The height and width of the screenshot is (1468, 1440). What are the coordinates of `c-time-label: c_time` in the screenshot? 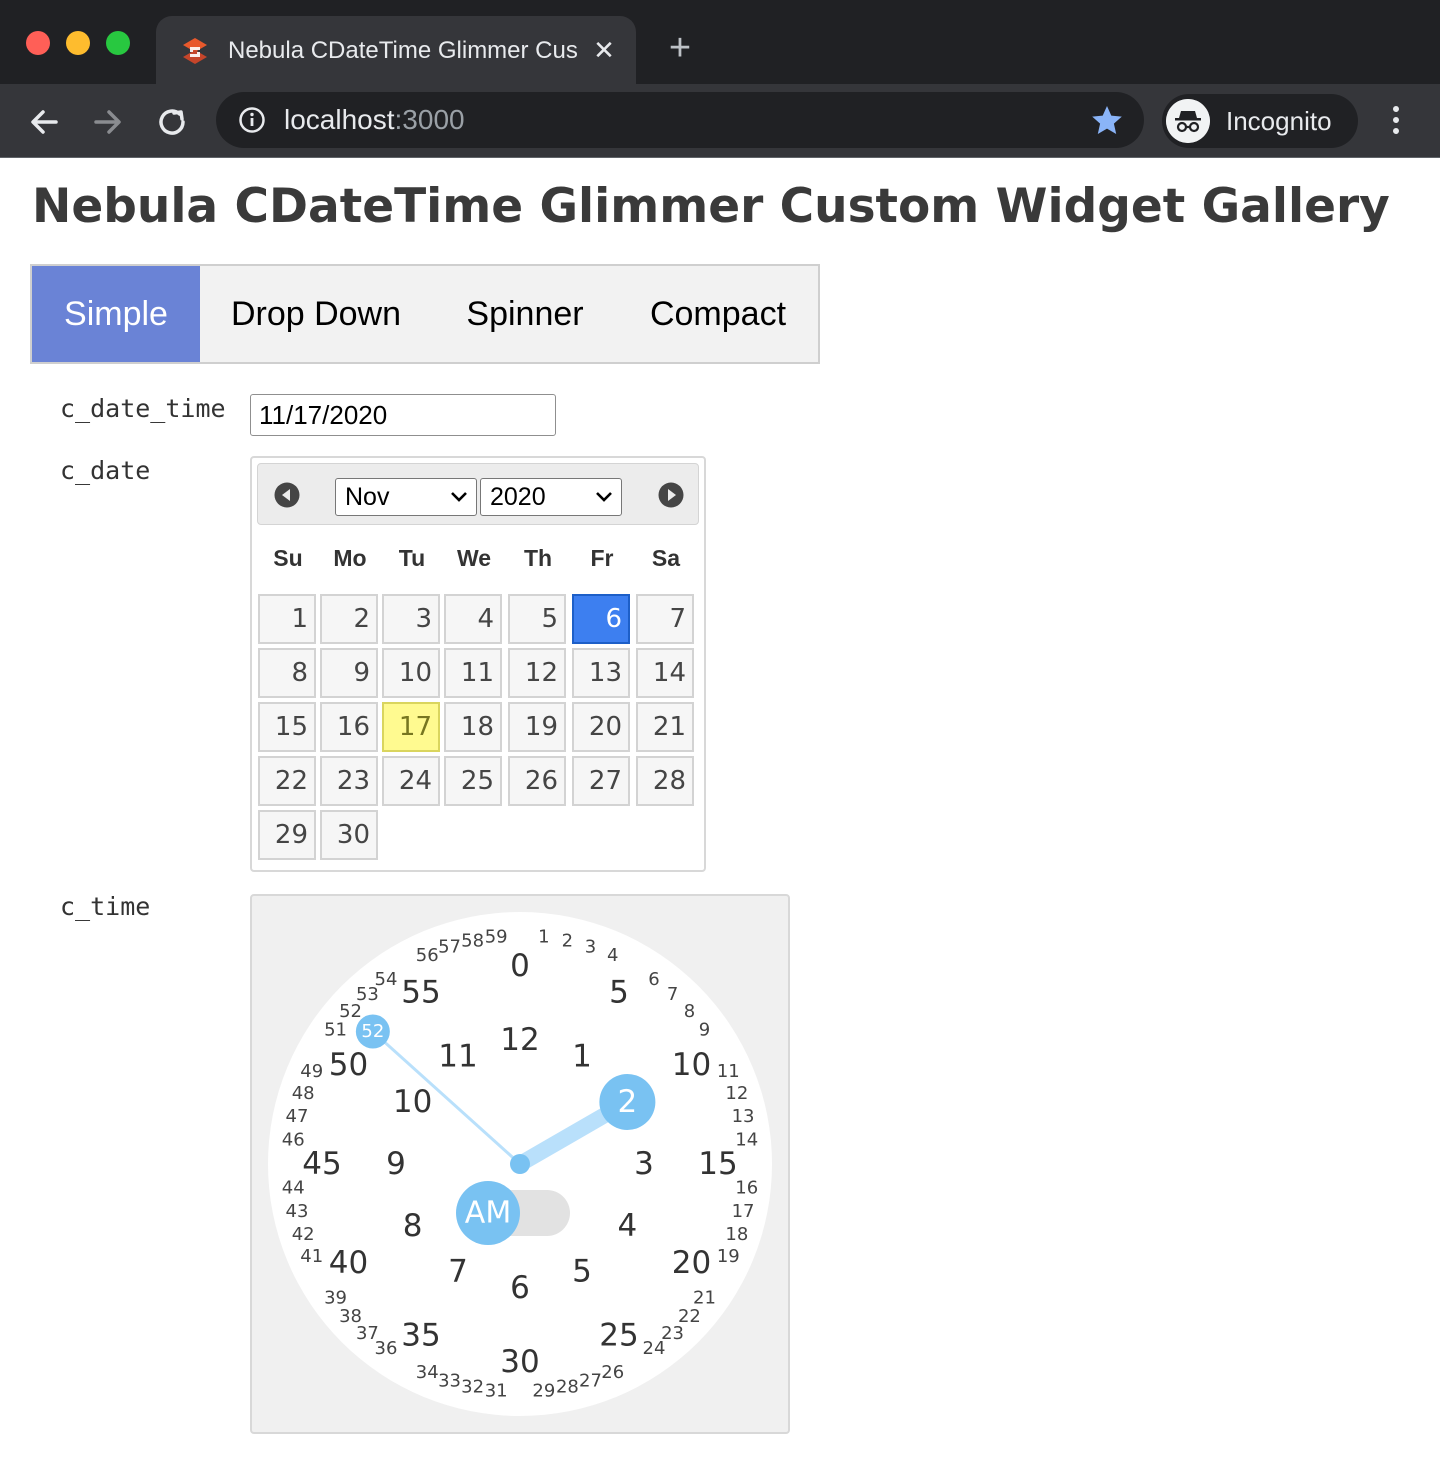 It's located at (105, 906).